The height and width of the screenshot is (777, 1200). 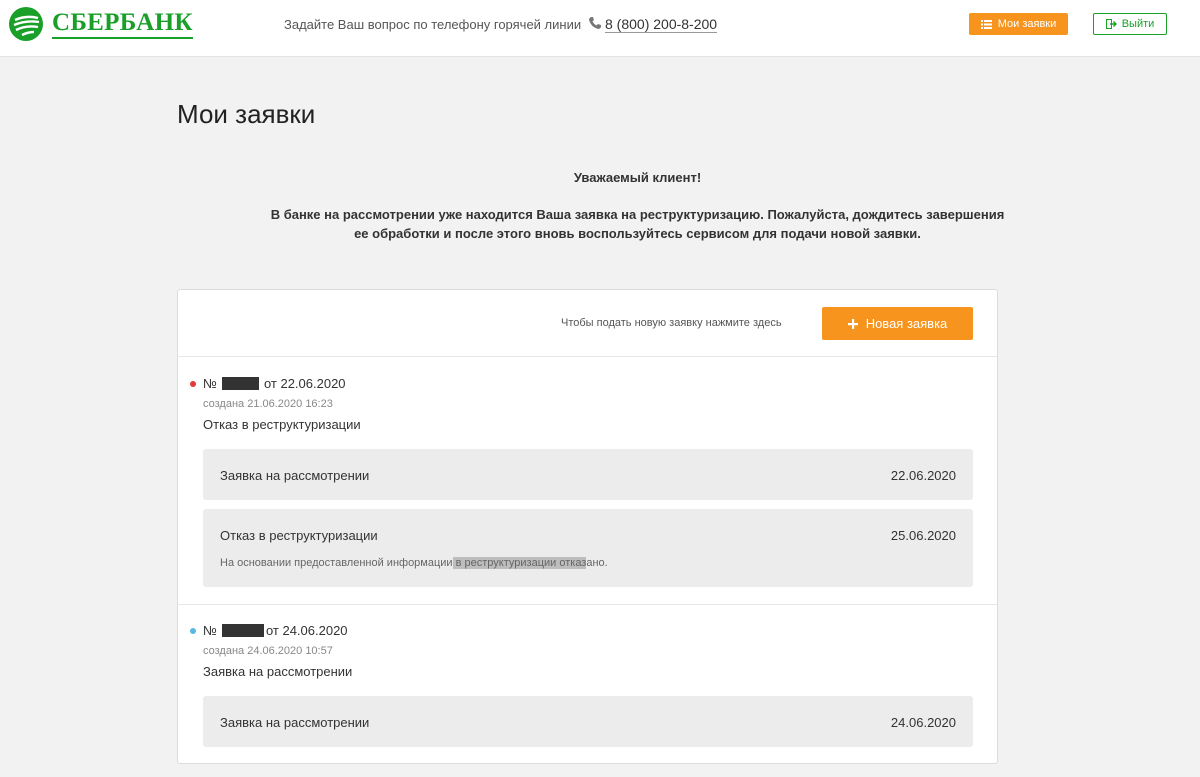 What do you see at coordinates (336, 563) in the screenshot?
I see `stage-note-part-1: На основании предоставленной информации` at bounding box center [336, 563].